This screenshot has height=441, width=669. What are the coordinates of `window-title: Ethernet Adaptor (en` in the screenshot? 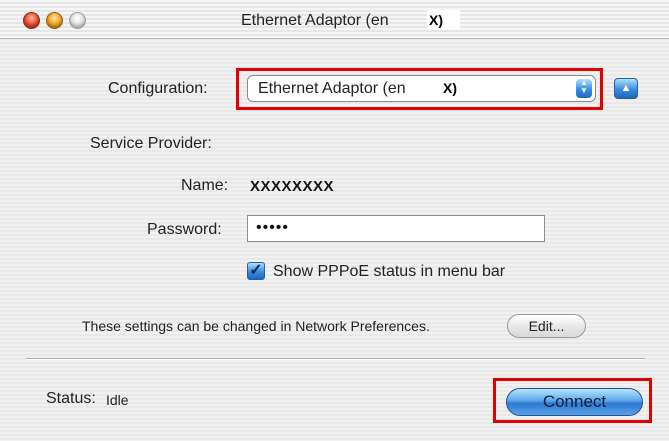 It's located at (315, 20).